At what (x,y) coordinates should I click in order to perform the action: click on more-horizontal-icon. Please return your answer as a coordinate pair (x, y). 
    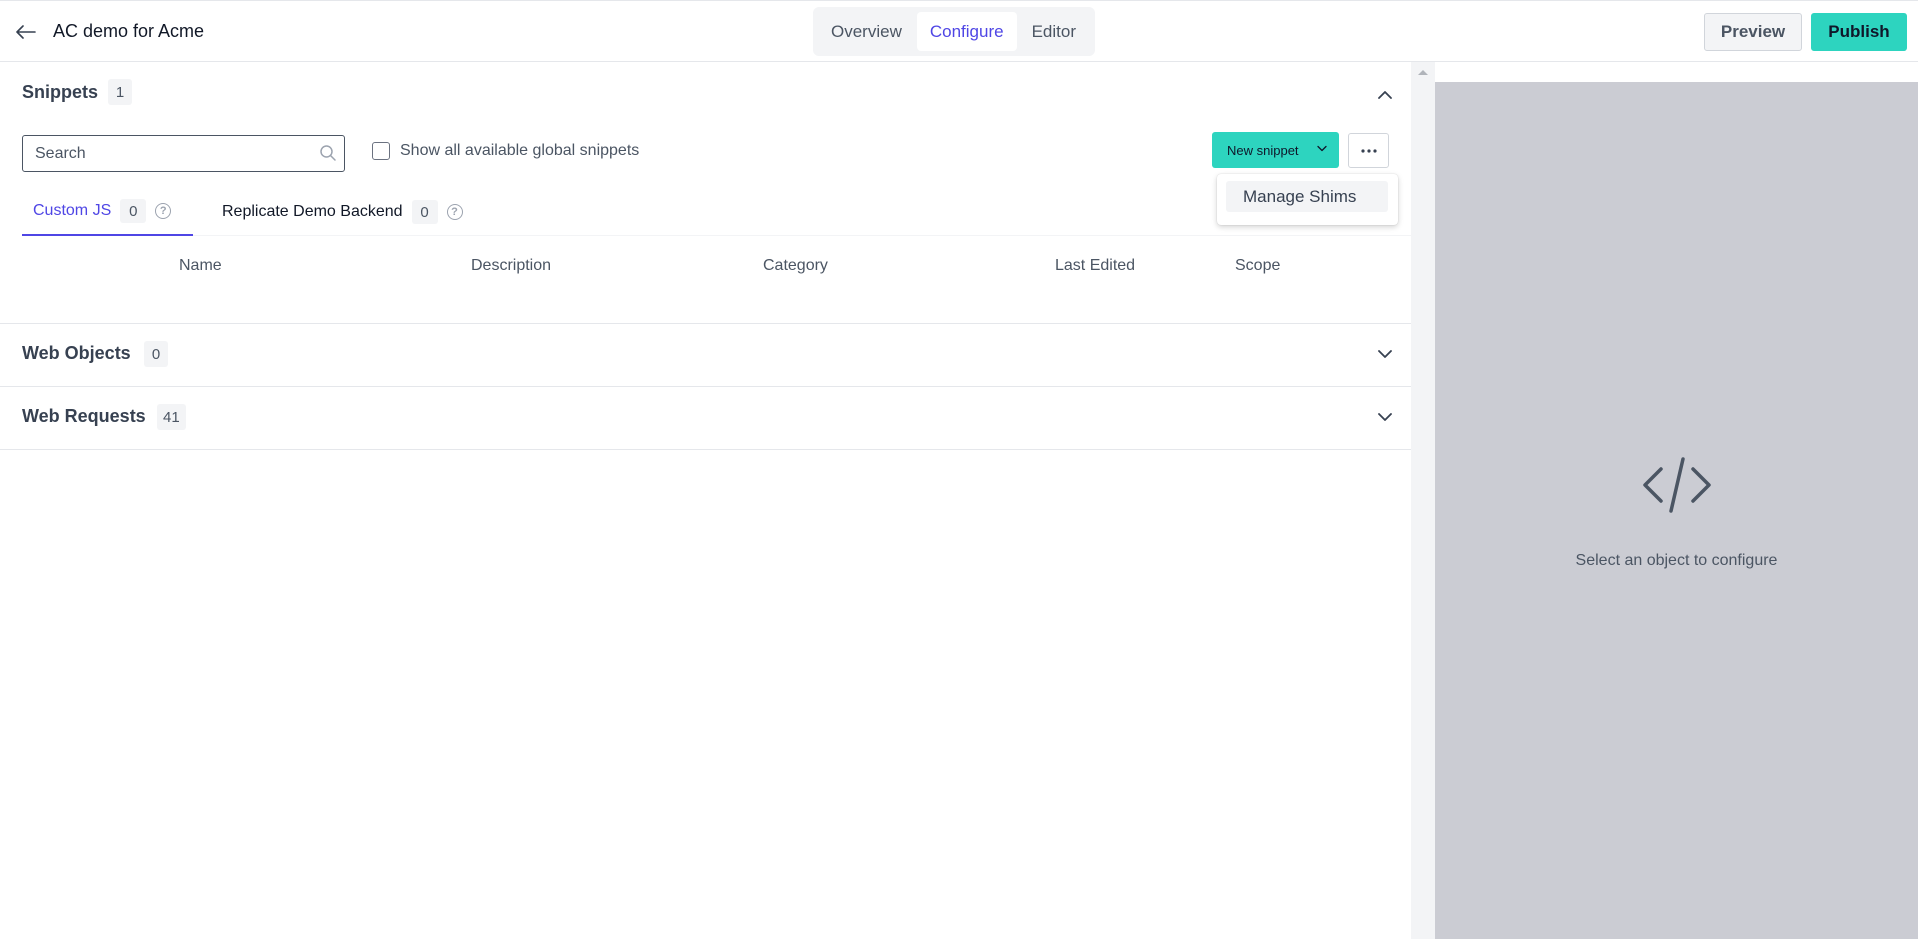
    Looking at the image, I should click on (1368, 150).